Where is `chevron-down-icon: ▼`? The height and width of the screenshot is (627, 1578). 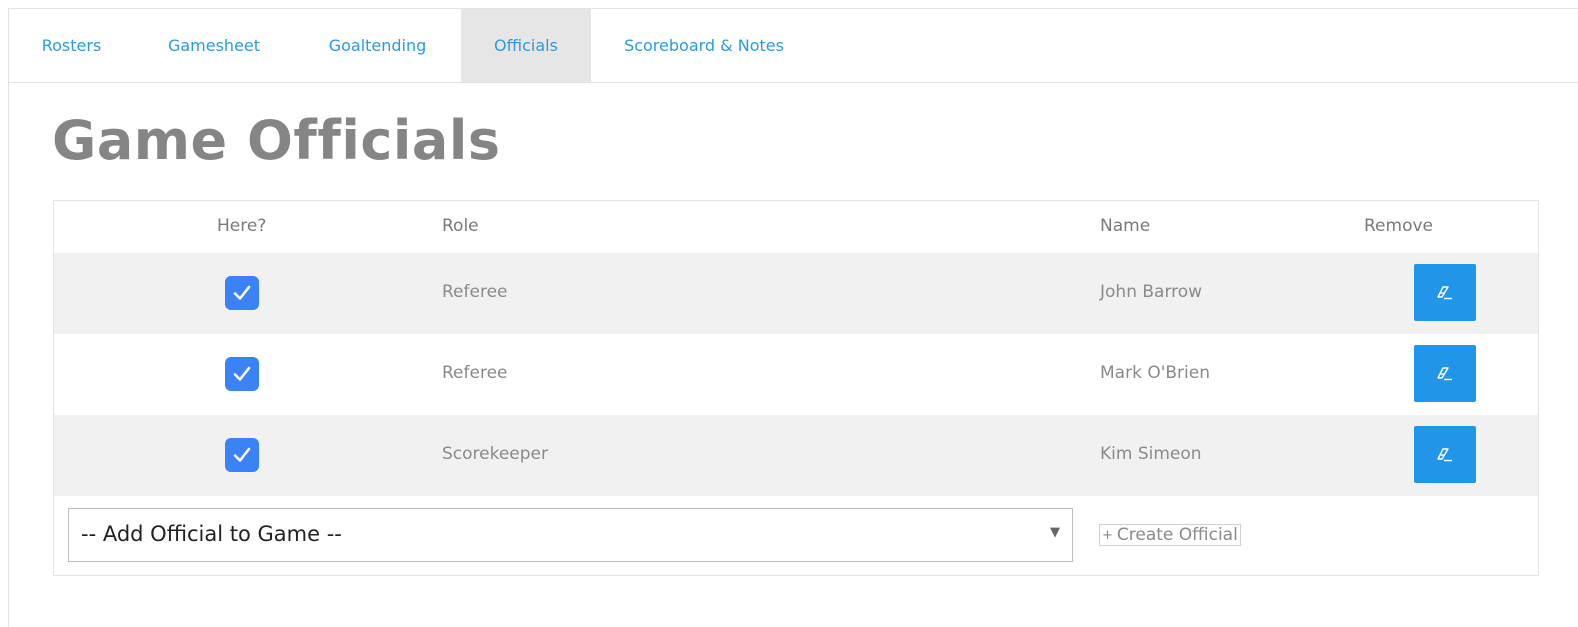
chevron-down-icon: ▼ is located at coordinates (1055, 532).